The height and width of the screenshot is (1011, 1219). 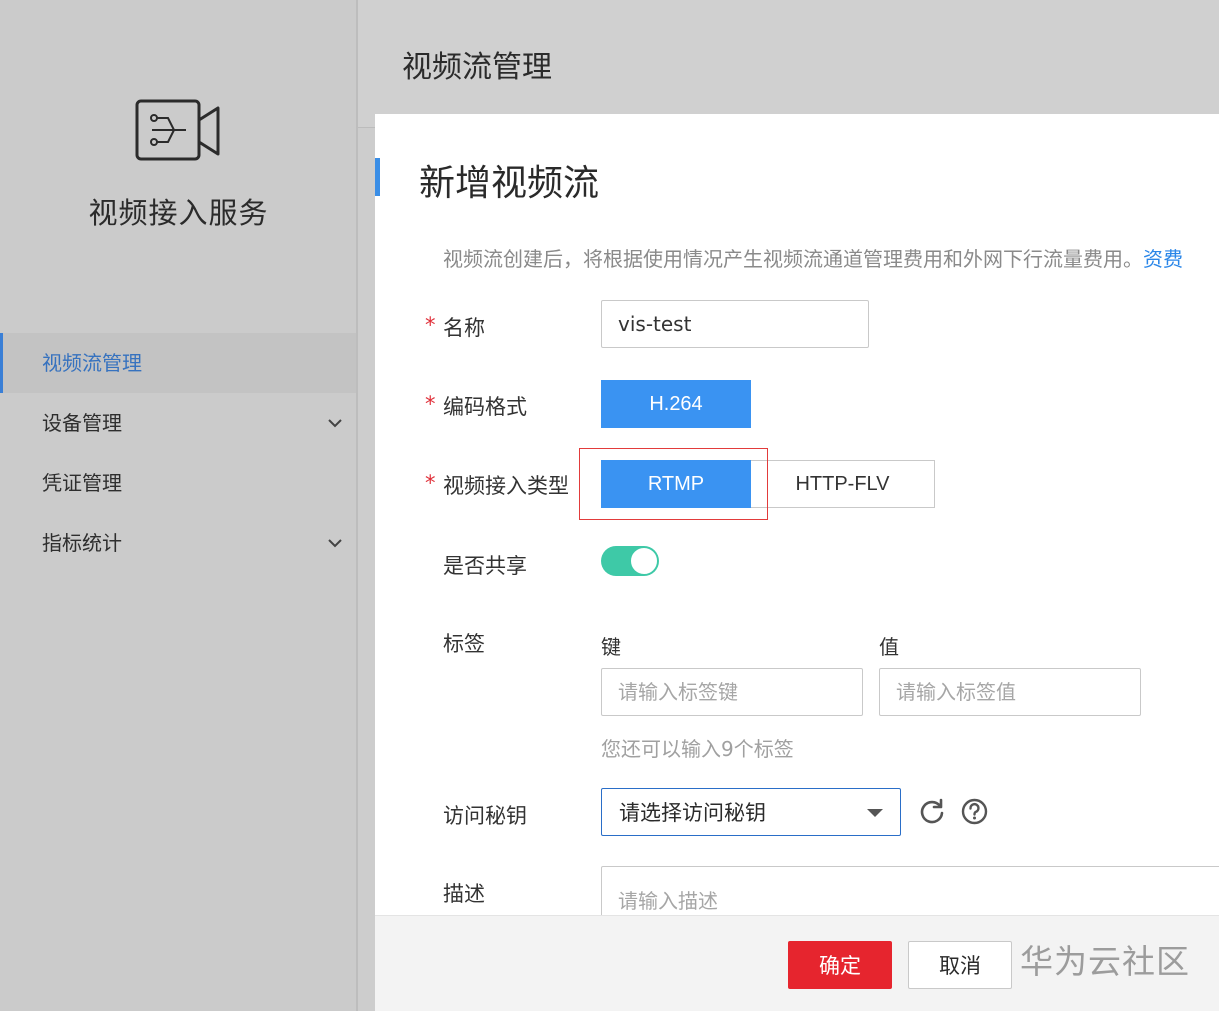 What do you see at coordinates (697, 749) in the screenshot?
I see `tag-remaining-hint: 您还可以输入9个标签` at bounding box center [697, 749].